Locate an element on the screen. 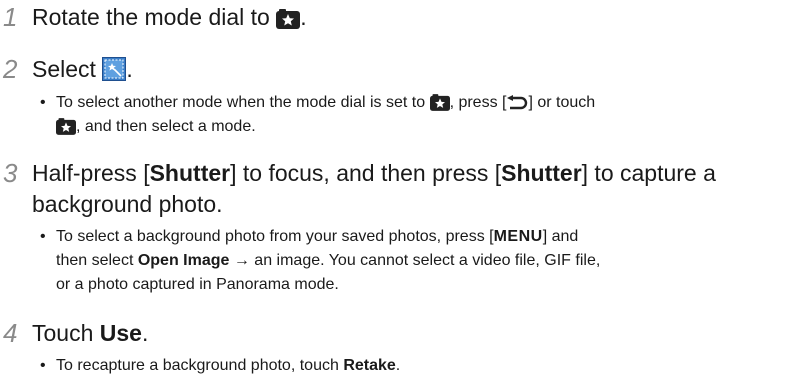 Image resolution: width=791 pixels, height=386 pixels. use-option: Use is located at coordinates (120, 333).